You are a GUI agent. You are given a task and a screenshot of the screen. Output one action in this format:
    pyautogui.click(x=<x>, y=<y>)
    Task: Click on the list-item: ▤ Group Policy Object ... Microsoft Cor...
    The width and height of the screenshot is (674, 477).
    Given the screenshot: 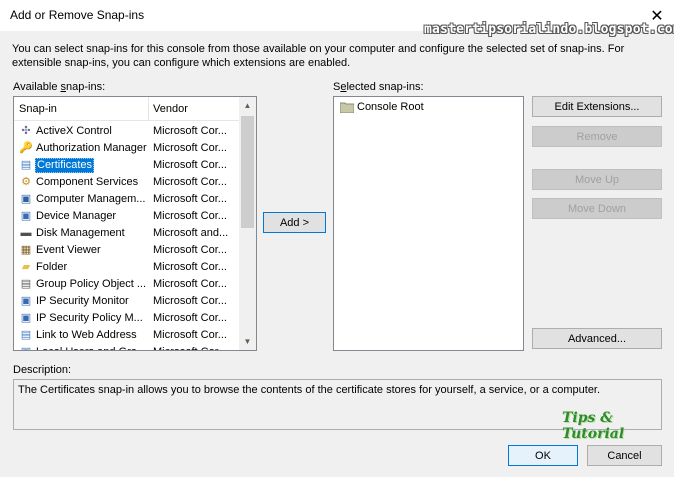 What is the action you would take?
    pyautogui.click(x=127, y=284)
    